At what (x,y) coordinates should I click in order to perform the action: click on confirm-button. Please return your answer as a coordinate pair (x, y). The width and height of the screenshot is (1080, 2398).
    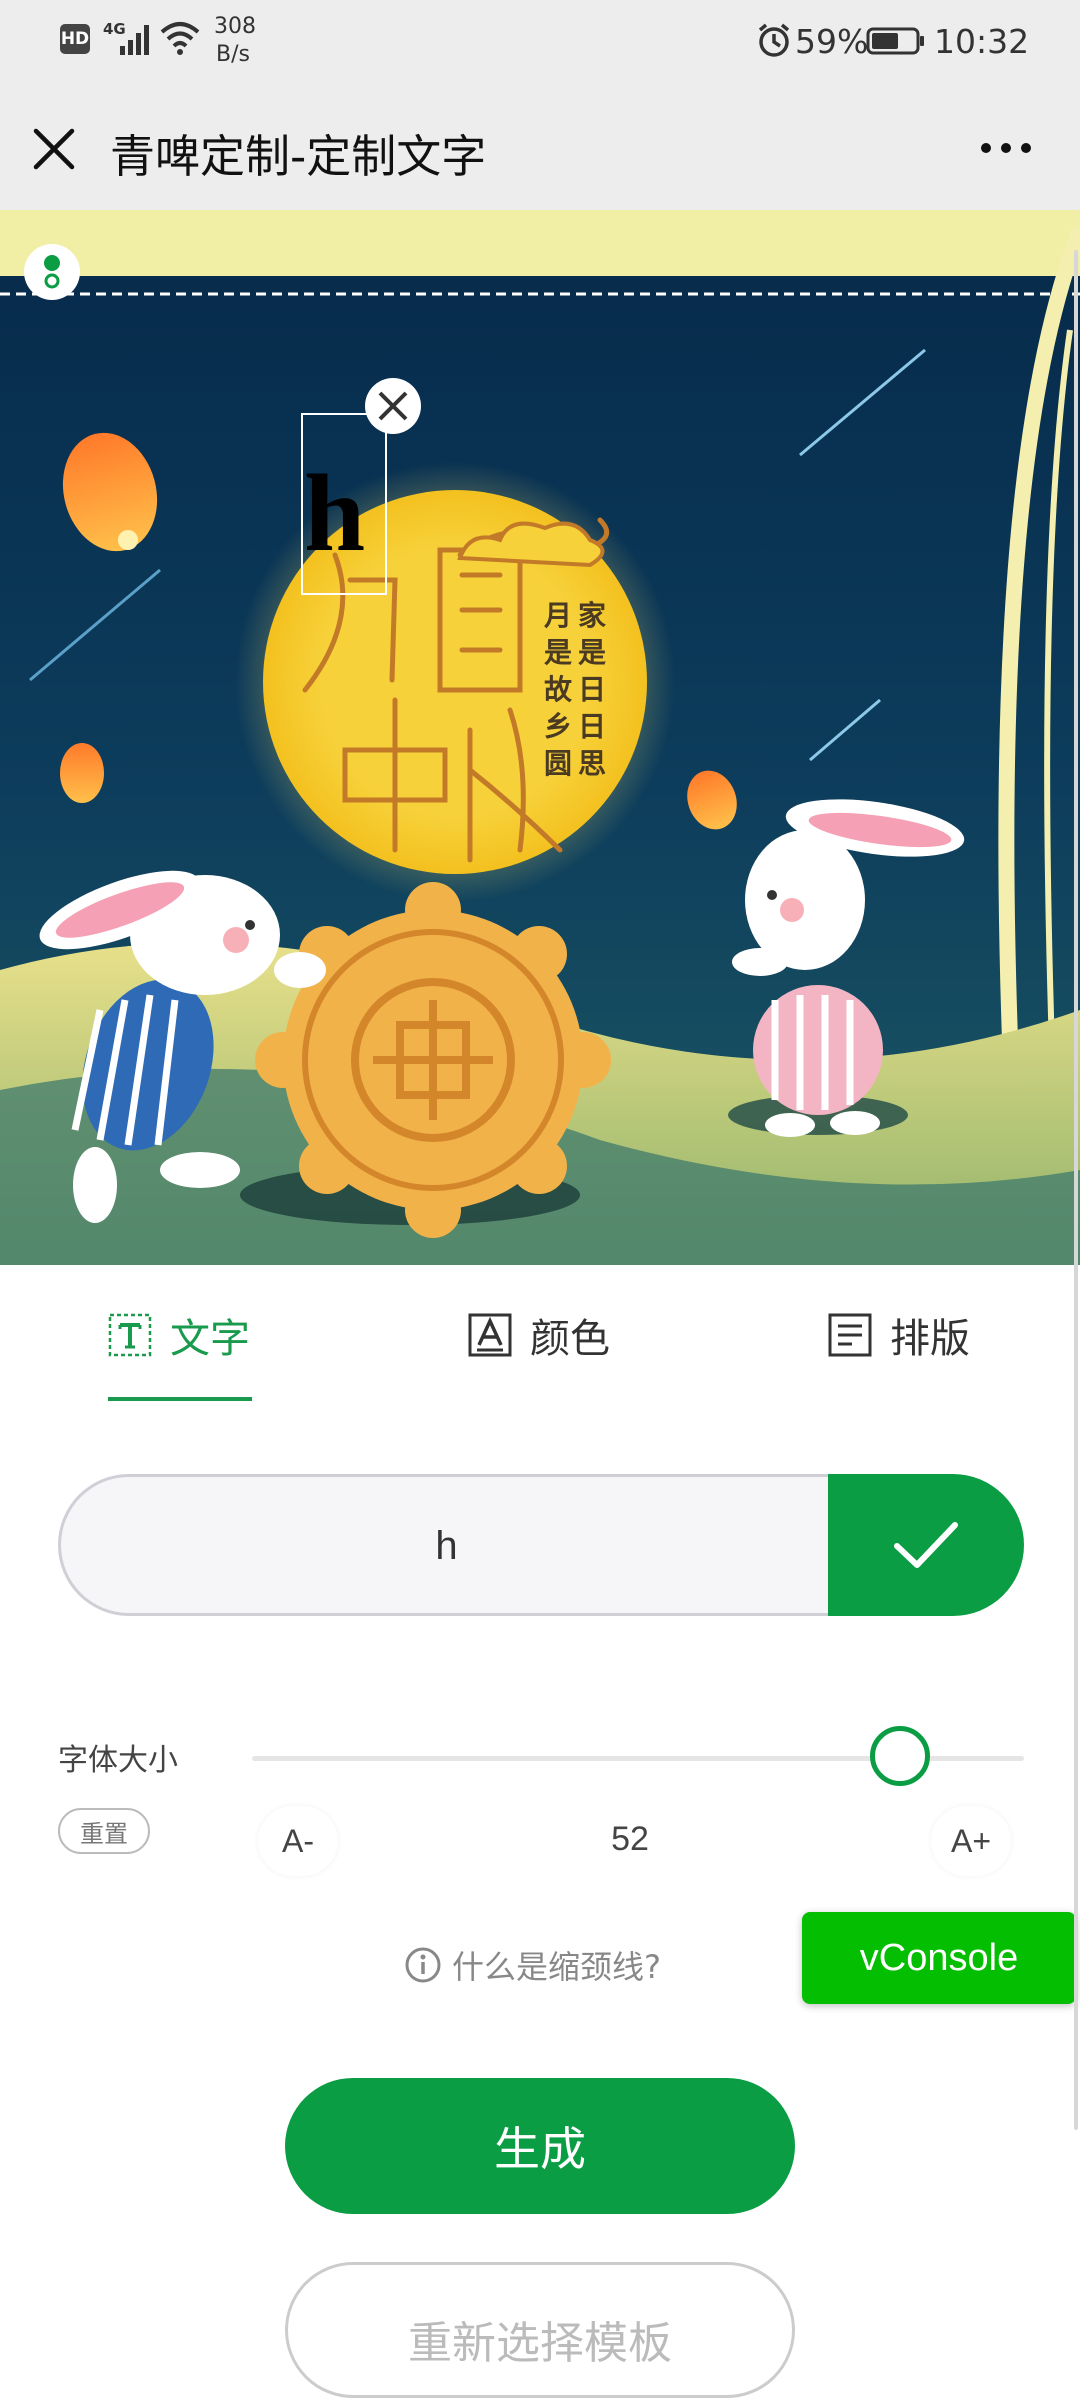
    Looking at the image, I should click on (926, 1545).